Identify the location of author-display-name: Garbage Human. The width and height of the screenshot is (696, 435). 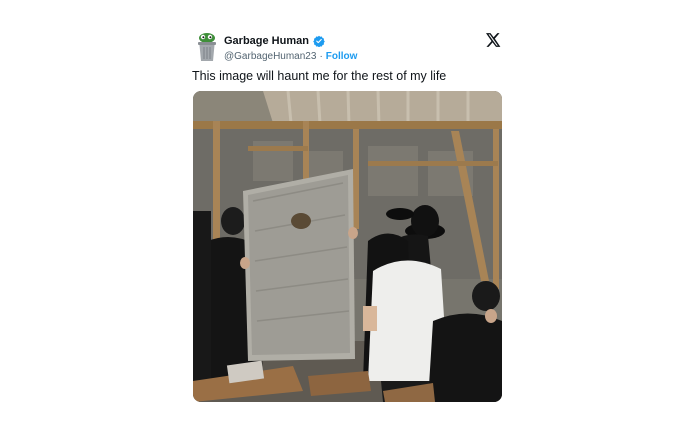
(266, 41).